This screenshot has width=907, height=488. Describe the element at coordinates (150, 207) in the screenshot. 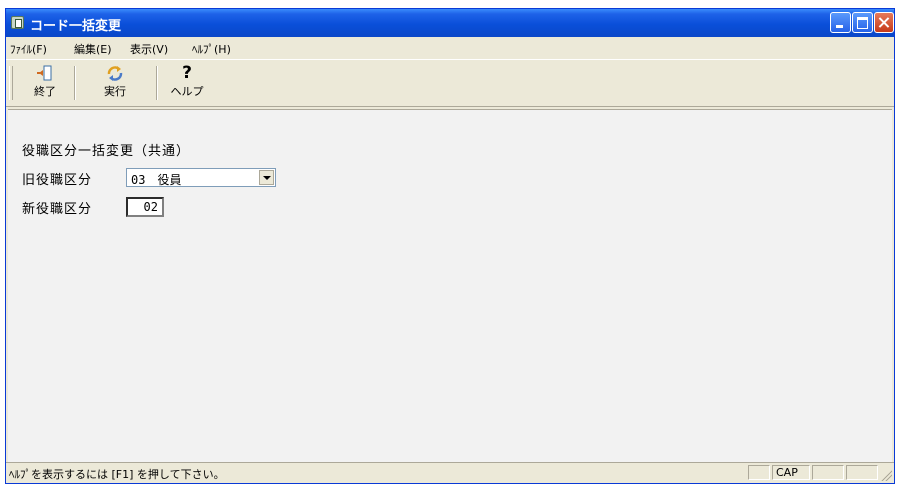

I see `new-position-value: 02` at that location.